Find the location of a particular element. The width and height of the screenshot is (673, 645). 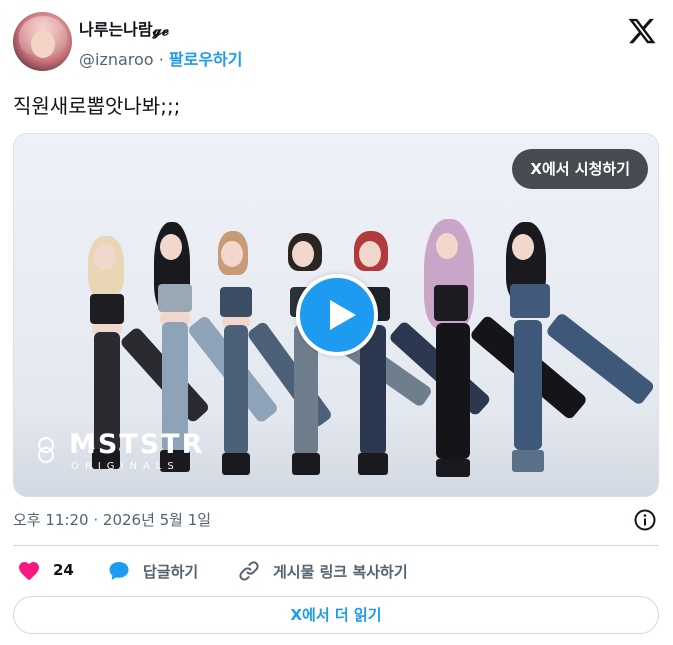

divider is located at coordinates (336, 545).